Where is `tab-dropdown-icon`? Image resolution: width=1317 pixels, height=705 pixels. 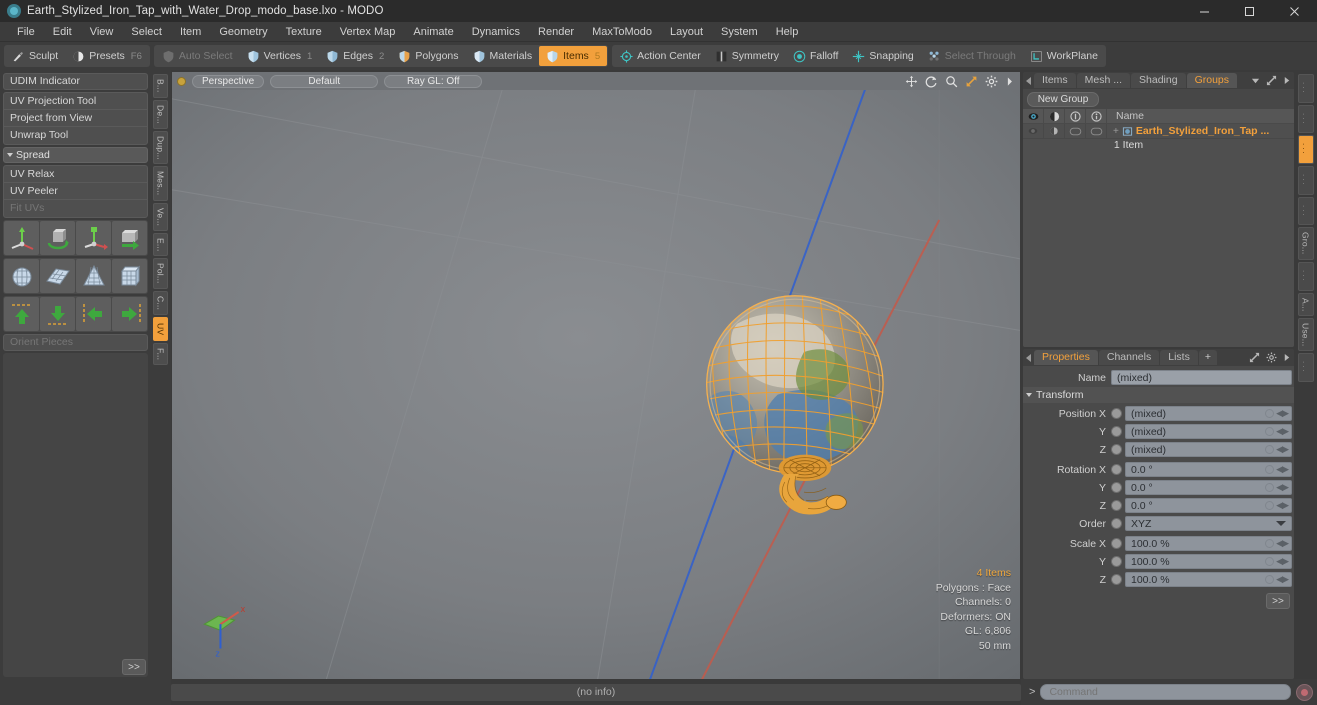 tab-dropdown-icon is located at coordinates (1255, 80).